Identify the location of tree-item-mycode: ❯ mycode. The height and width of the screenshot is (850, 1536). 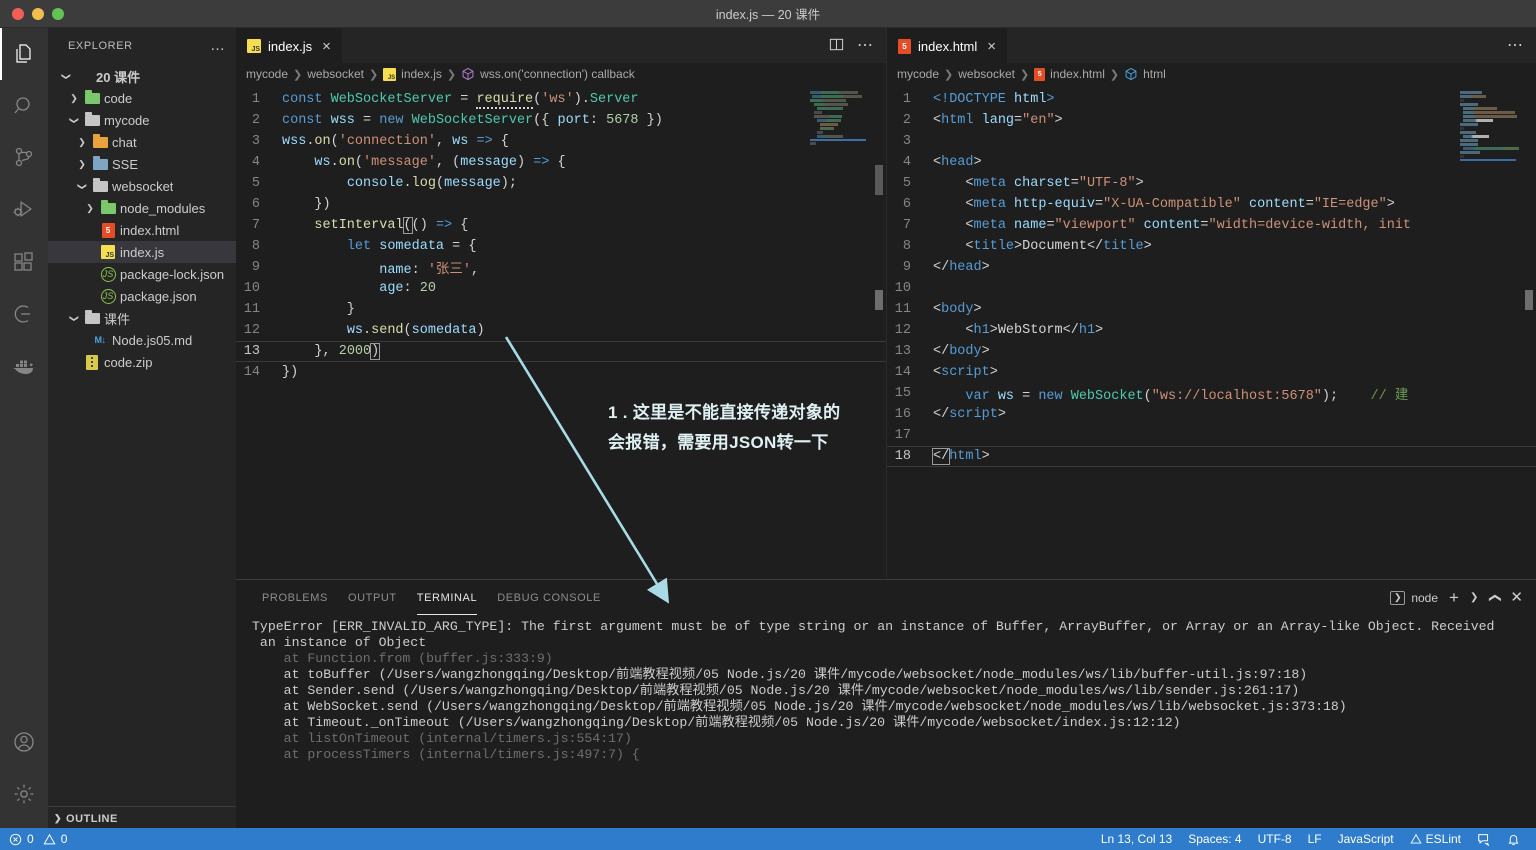
(142, 120).